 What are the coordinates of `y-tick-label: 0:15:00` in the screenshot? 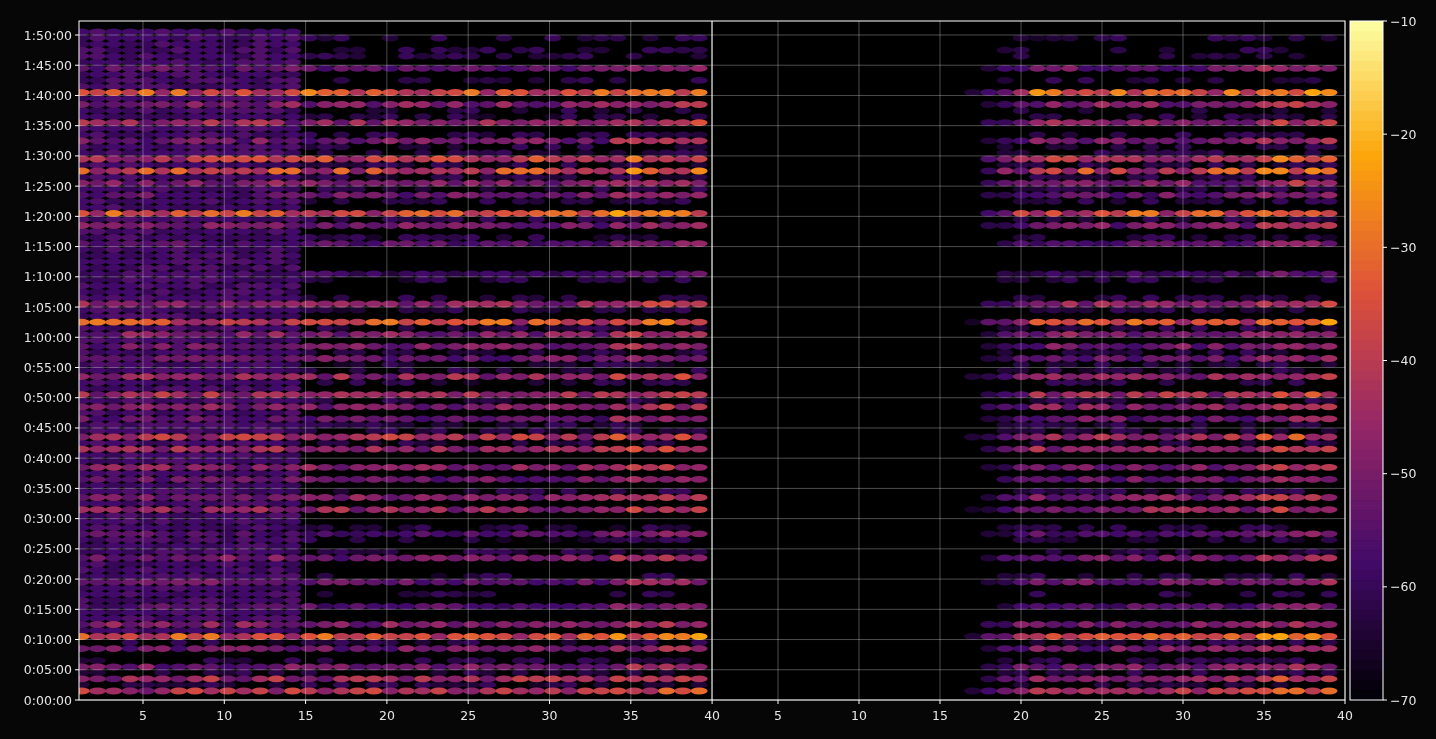 It's located at (47, 609).